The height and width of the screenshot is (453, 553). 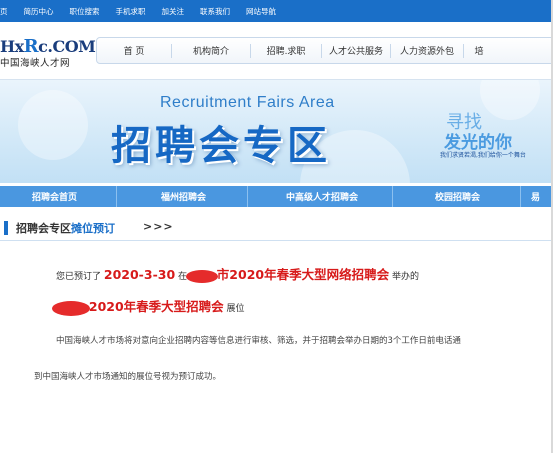 I want to click on breadcrumb-arrows: >>>, so click(x=158, y=226).